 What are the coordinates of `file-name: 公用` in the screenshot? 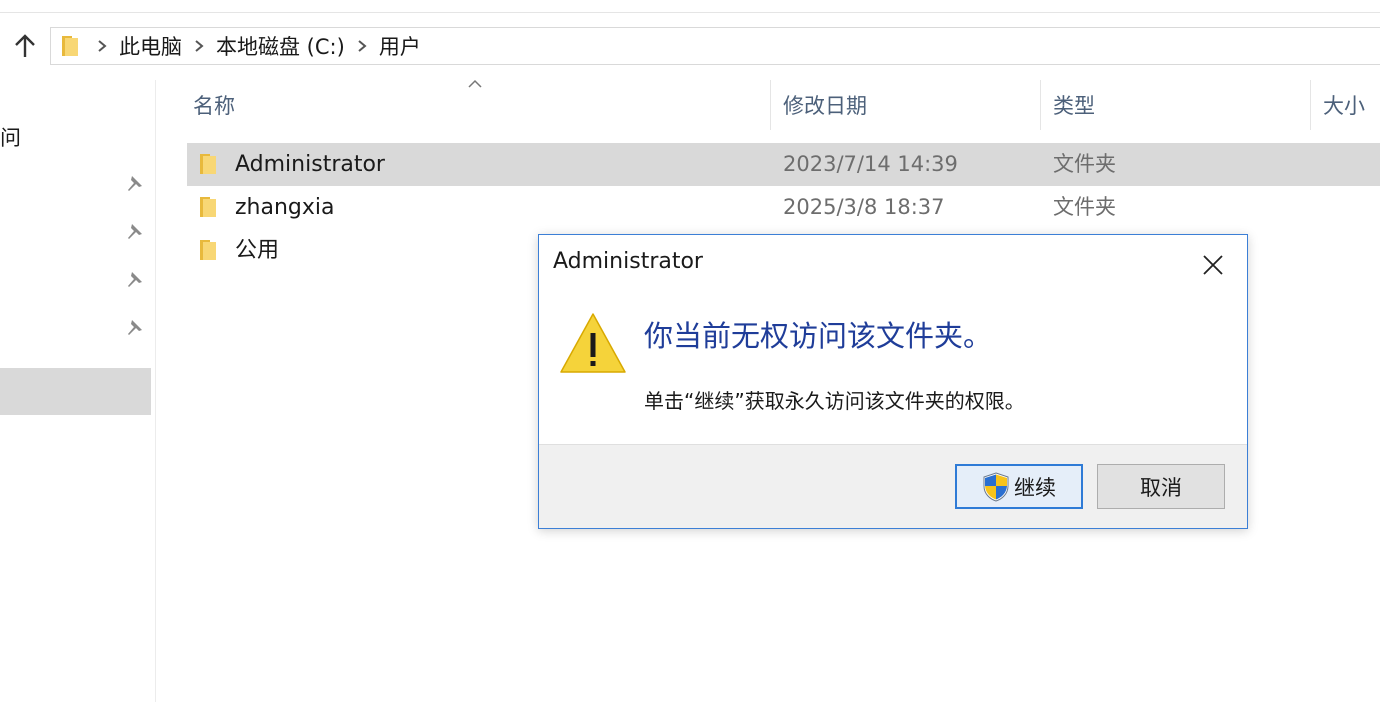 It's located at (257, 250).